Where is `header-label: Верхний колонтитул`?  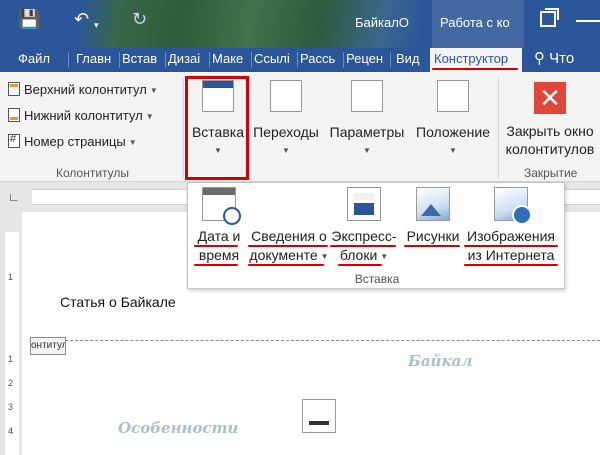 header-label: Верхний колонтитул is located at coordinates (85, 89).